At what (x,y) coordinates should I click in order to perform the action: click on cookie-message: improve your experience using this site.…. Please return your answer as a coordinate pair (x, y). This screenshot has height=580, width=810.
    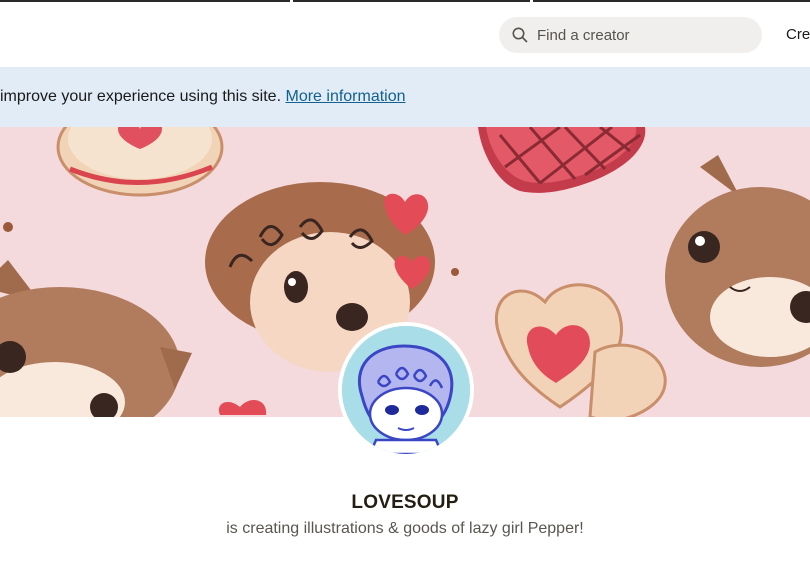
    Looking at the image, I should click on (203, 97).